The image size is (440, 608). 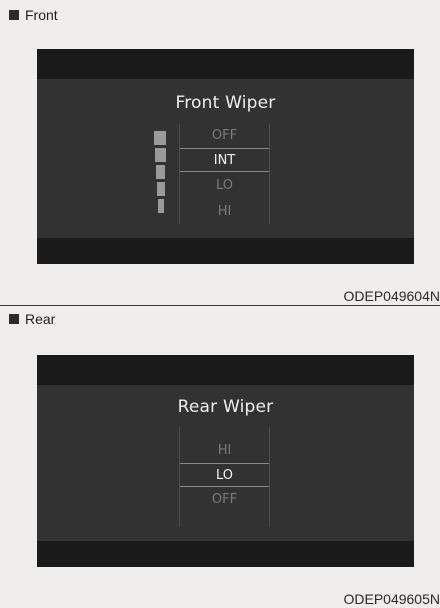 I want to click on rear-wiper-title: Rear Wiper, so click(x=225, y=407).